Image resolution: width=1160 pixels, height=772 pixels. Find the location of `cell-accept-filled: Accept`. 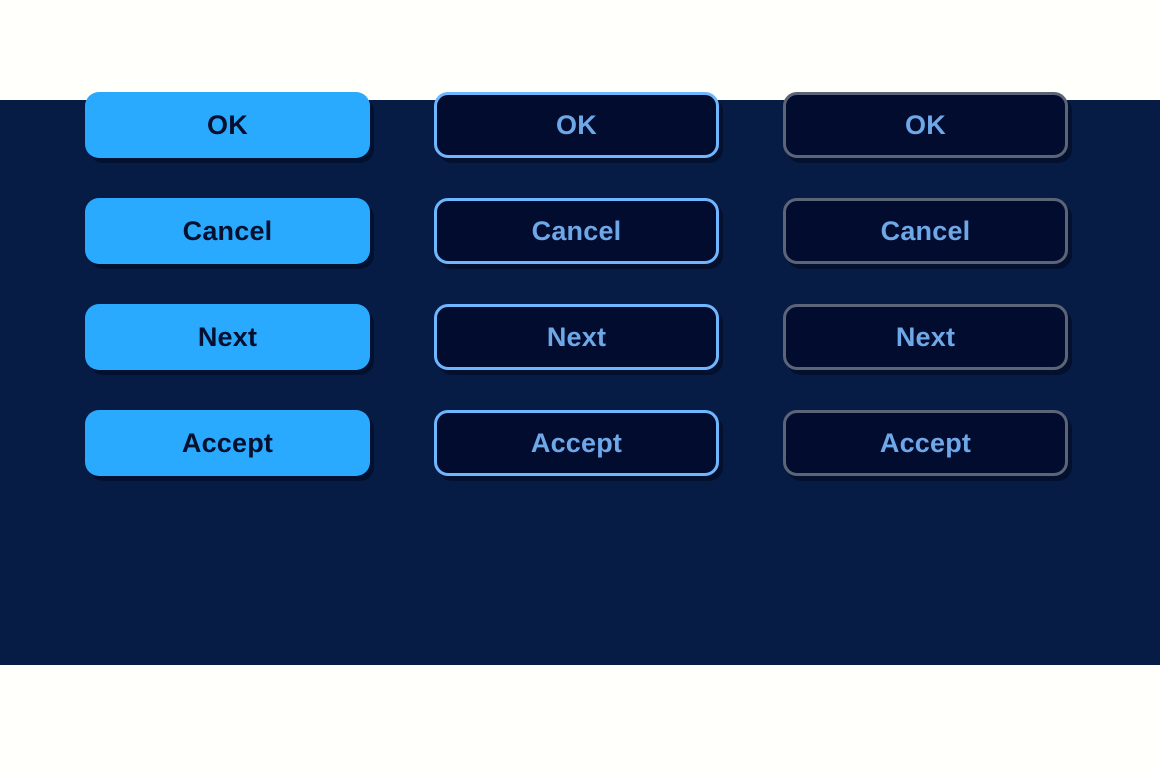

cell-accept-filled: Accept is located at coordinates (227, 443).